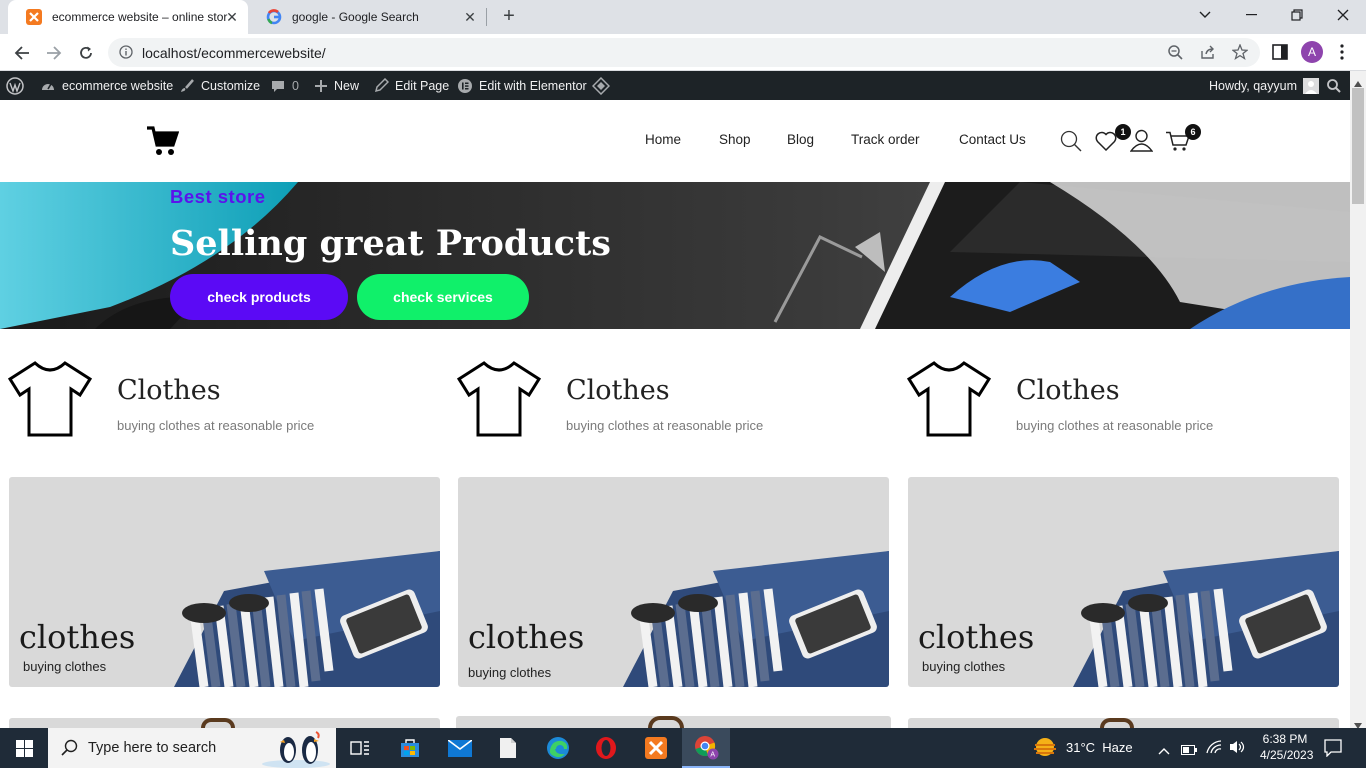 Image resolution: width=1366 pixels, height=772 pixels. I want to click on tab-title: ecommerce website – online stor, so click(140, 17).